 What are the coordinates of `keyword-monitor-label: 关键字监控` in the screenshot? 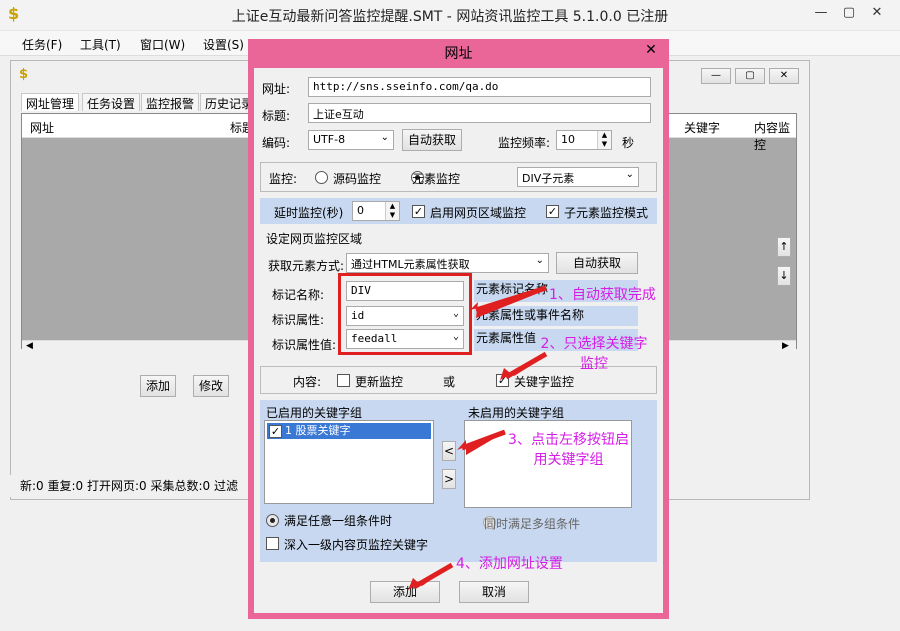 It's located at (544, 382).